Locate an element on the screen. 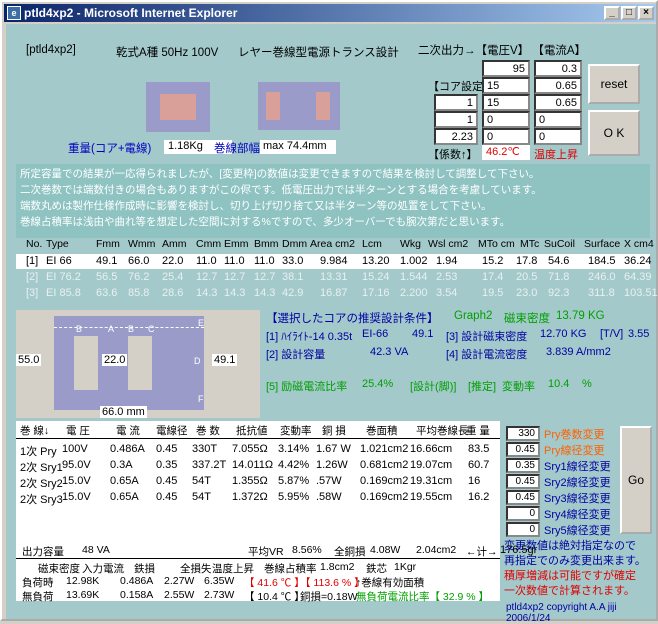 This screenshot has width=658, height=624. side-change-link: Sry1線径変更 is located at coordinates (577, 466).